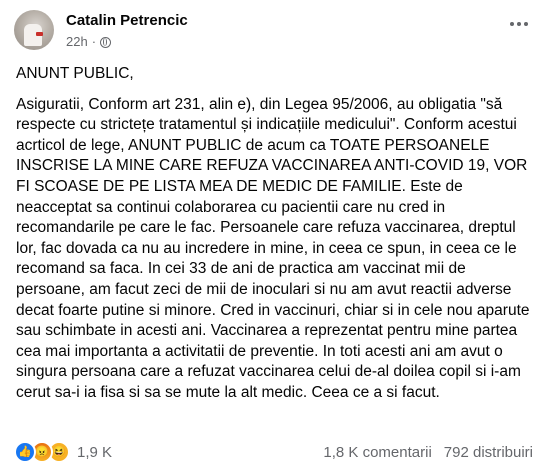  I want to click on post-time: 22h, so click(77, 42).